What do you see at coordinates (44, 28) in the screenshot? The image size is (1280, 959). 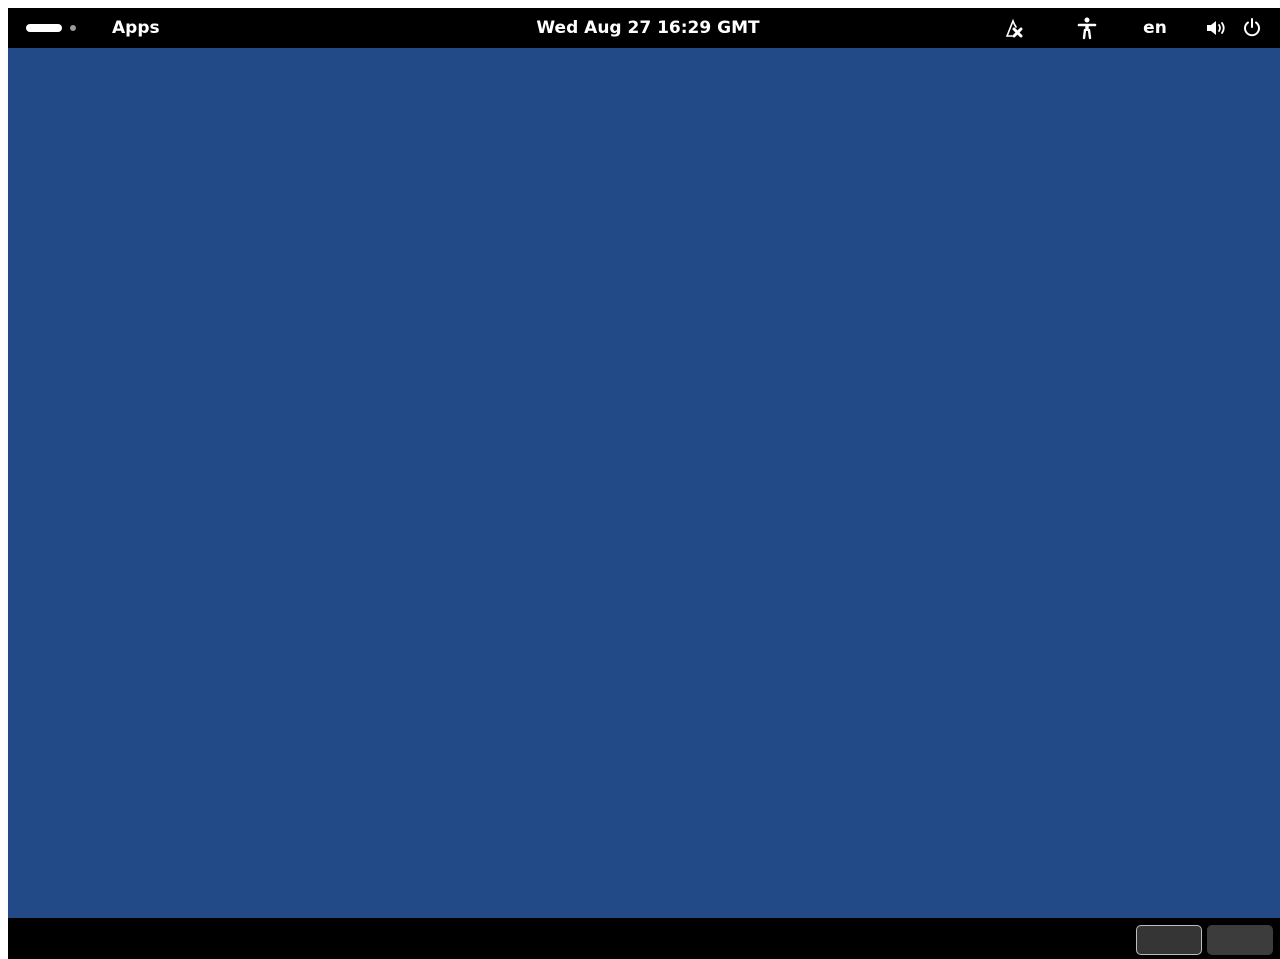 I see `activities-pill-icon` at bounding box center [44, 28].